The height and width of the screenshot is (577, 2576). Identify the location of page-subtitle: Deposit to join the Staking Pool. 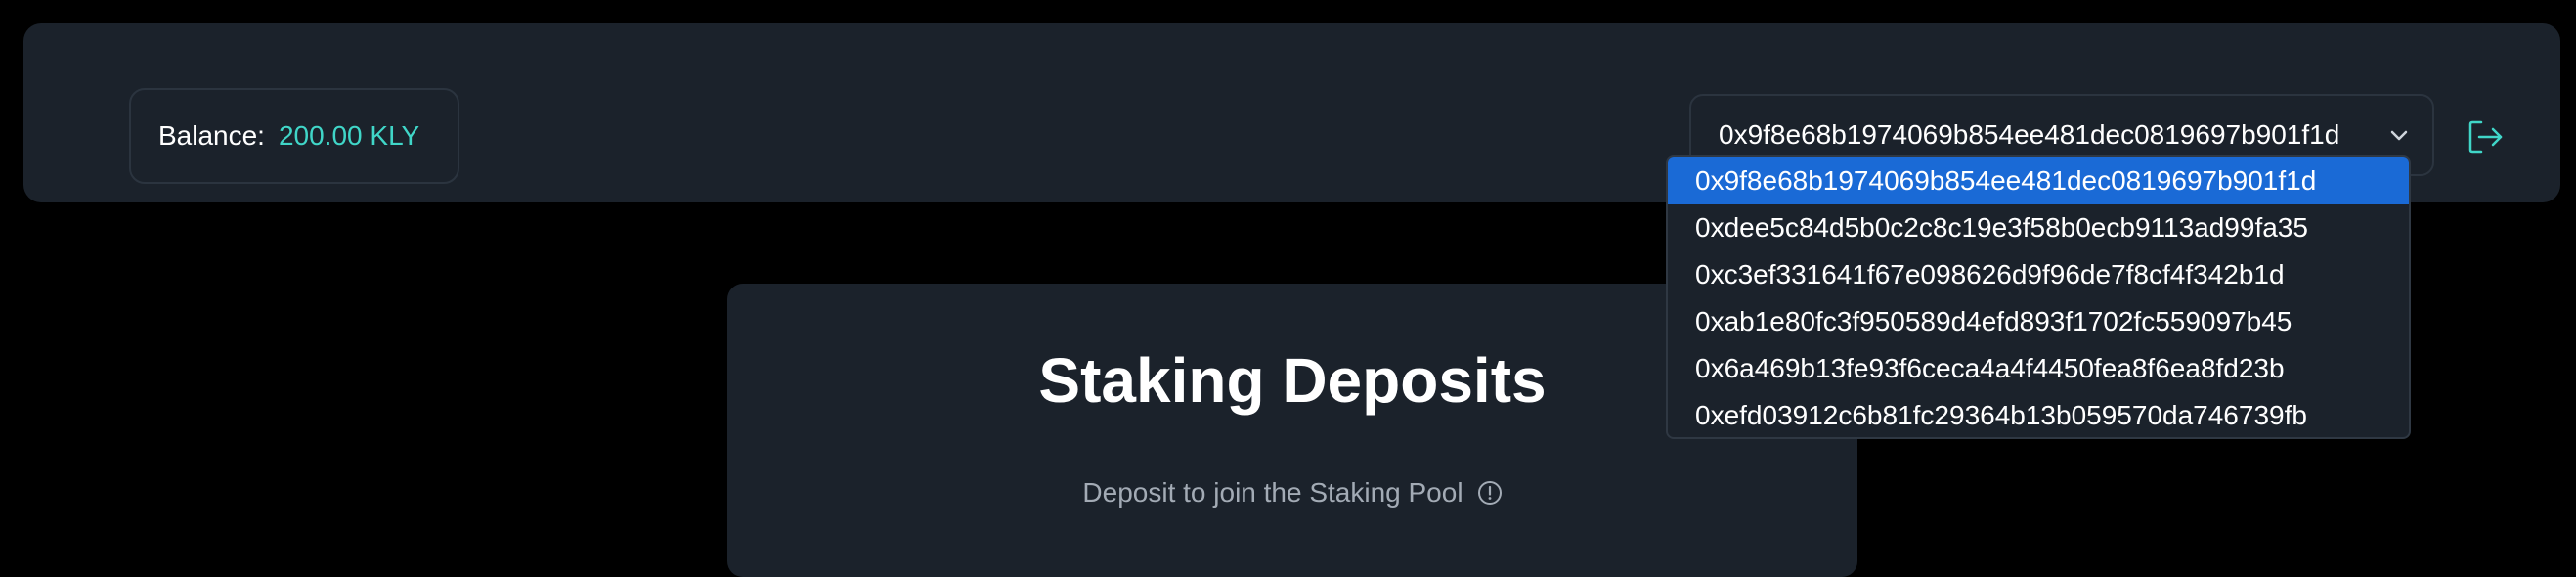
(1292, 493).